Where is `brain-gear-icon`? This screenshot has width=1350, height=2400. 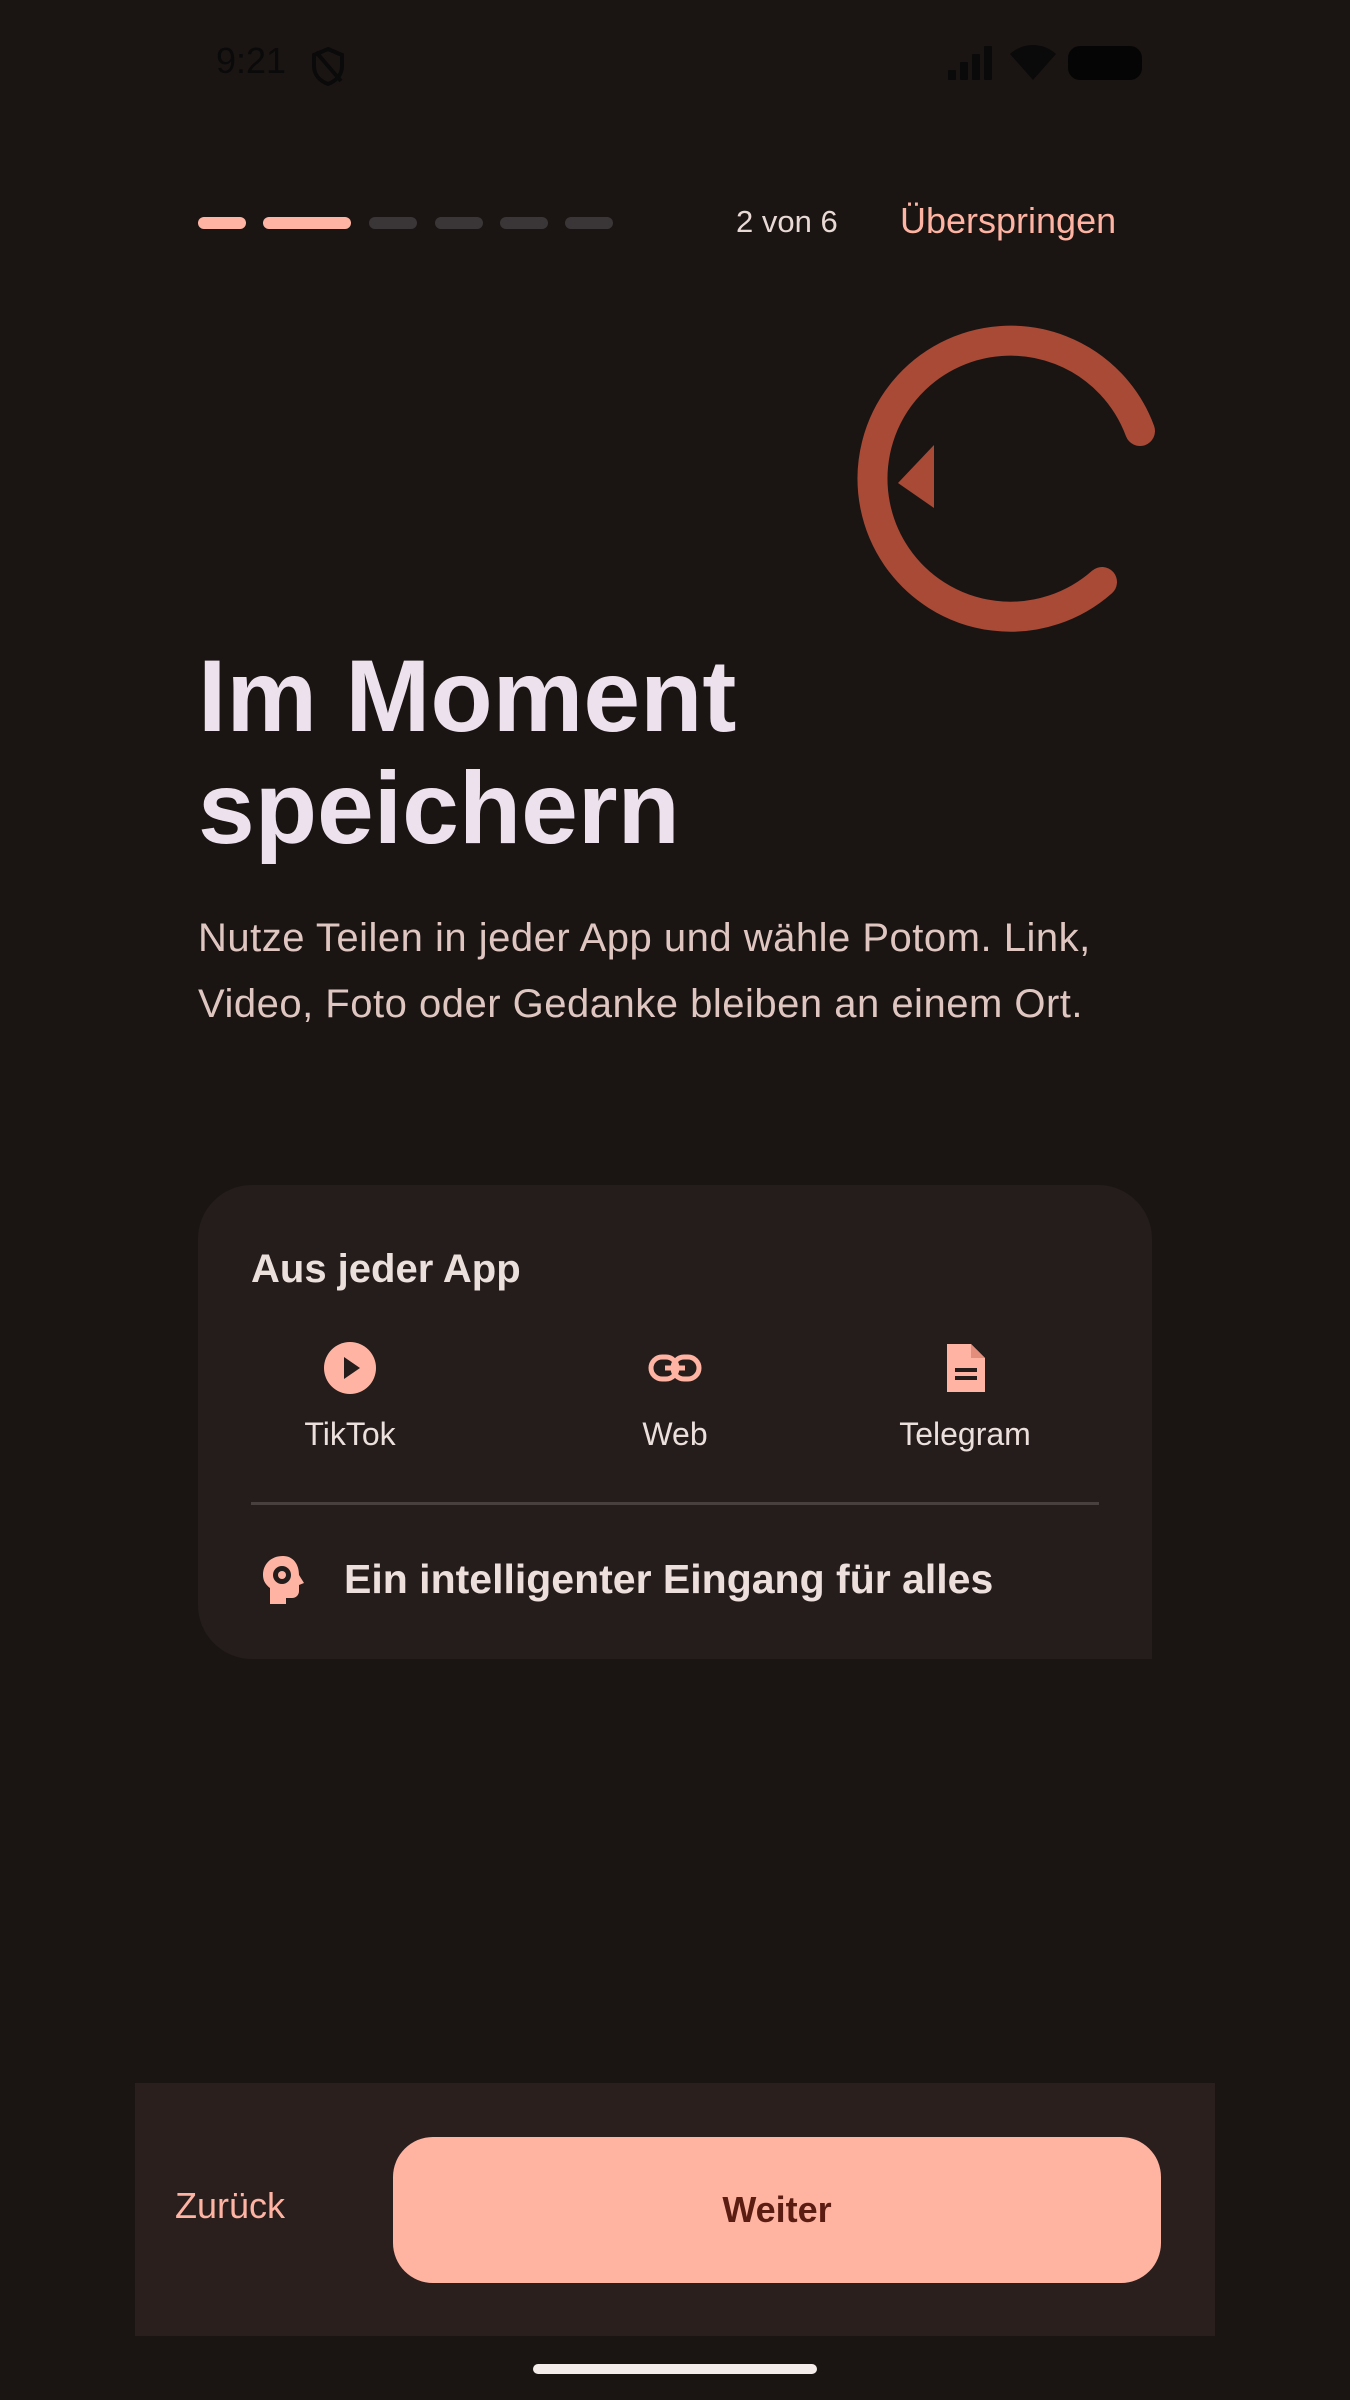
brain-gear-icon is located at coordinates (283, 1580).